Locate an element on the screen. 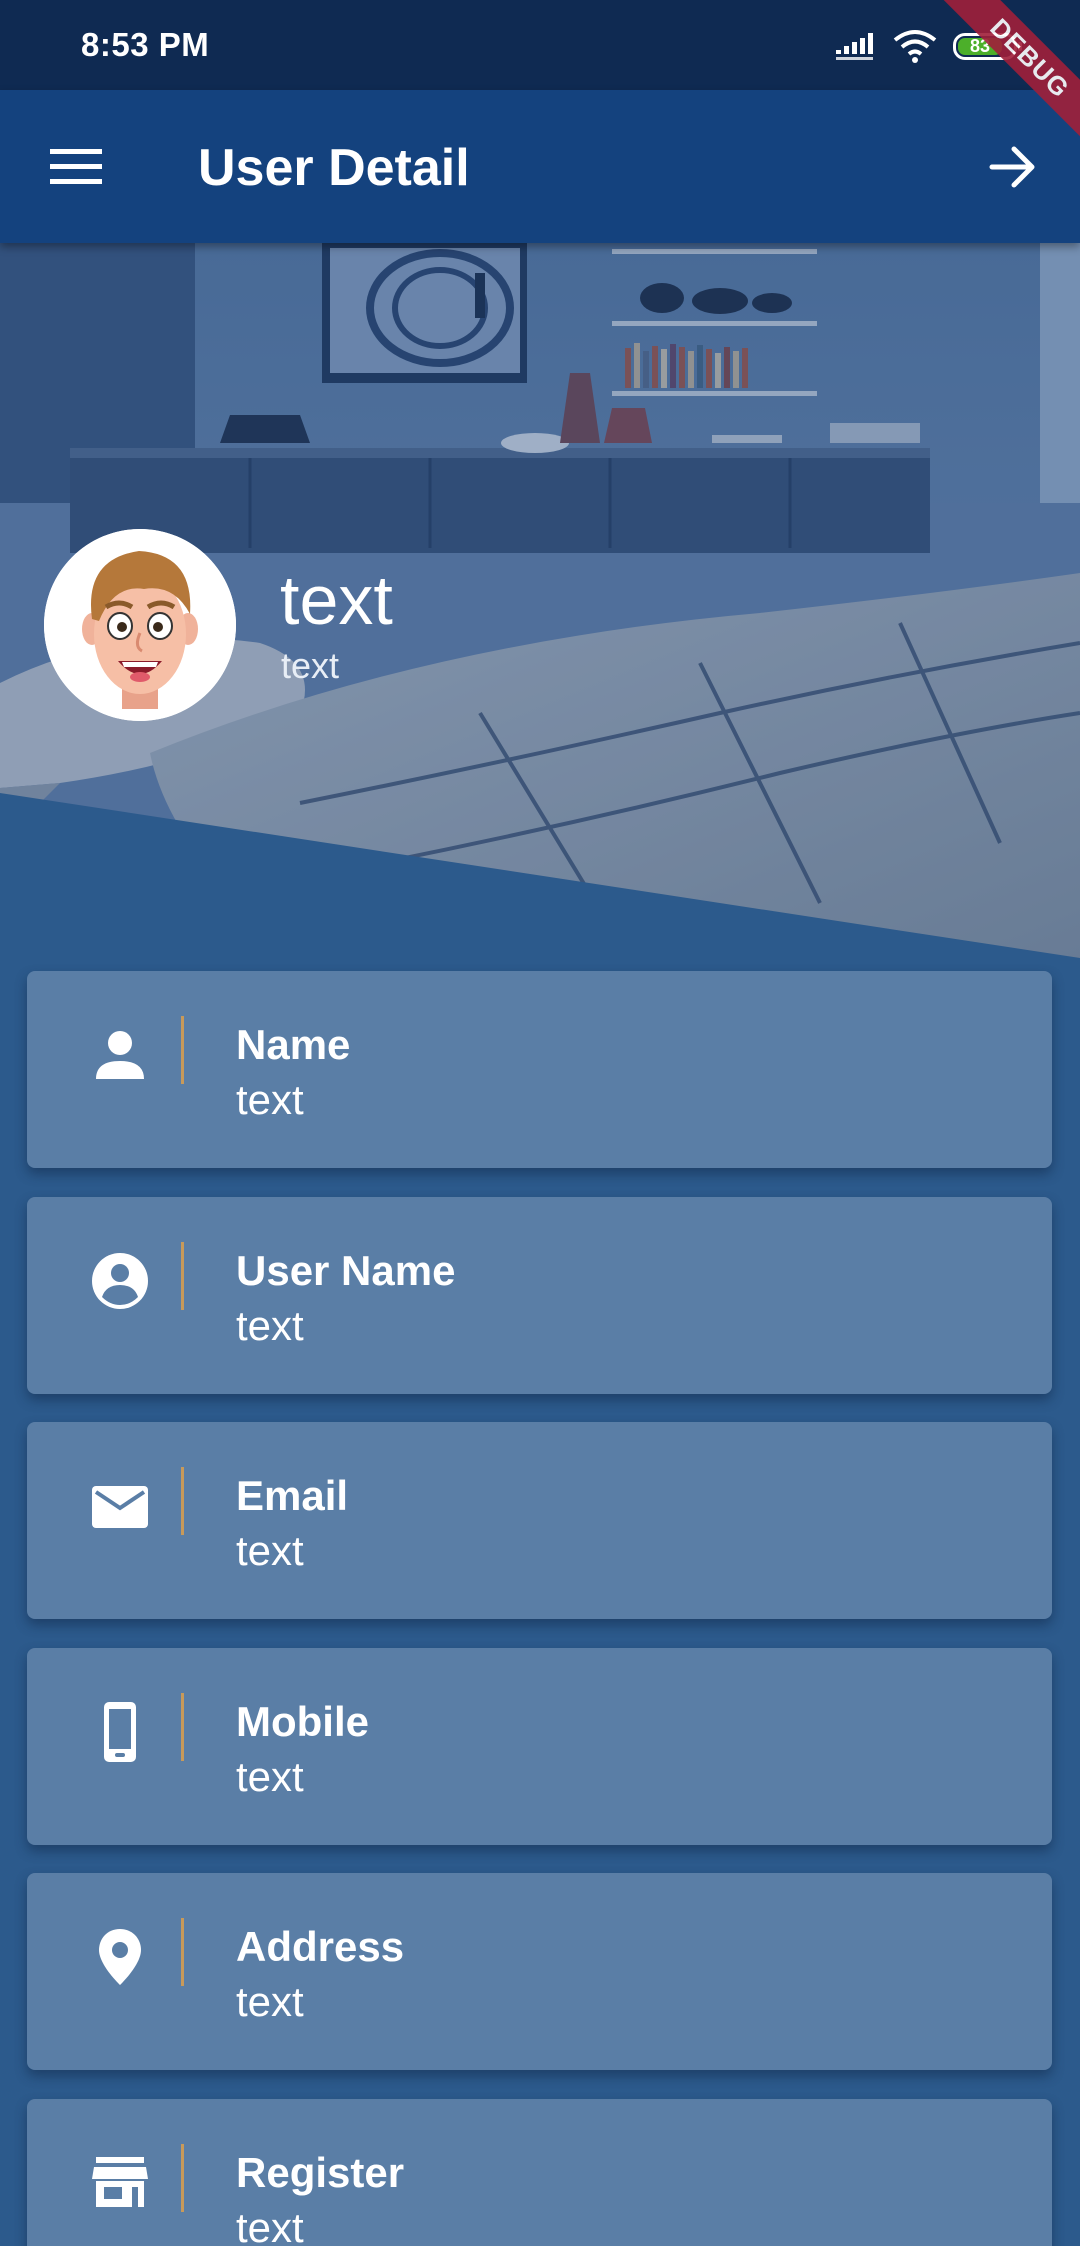 This screenshot has height=2246, width=1080. card-label: Name is located at coordinates (293, 1044).